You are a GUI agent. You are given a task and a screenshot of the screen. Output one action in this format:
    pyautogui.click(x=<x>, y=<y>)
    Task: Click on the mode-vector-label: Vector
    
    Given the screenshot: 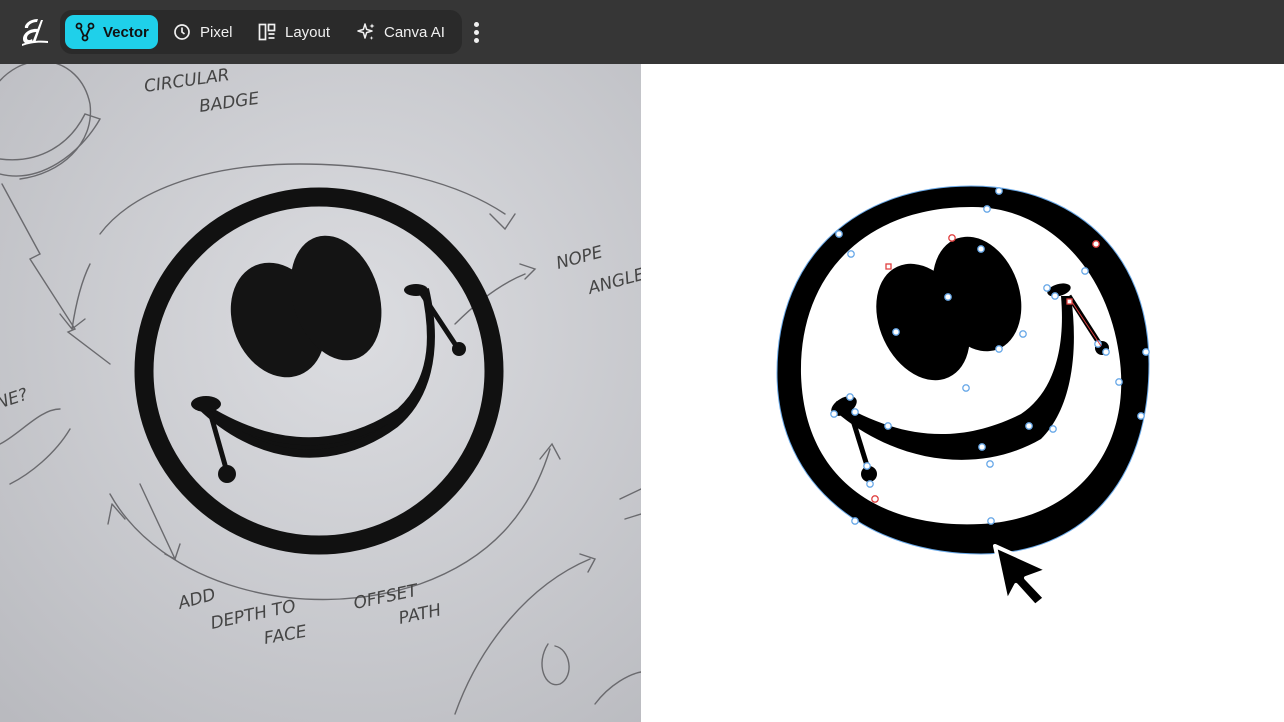 What is the action you would take?
    pyautogui.click(x=126, y=32)
    